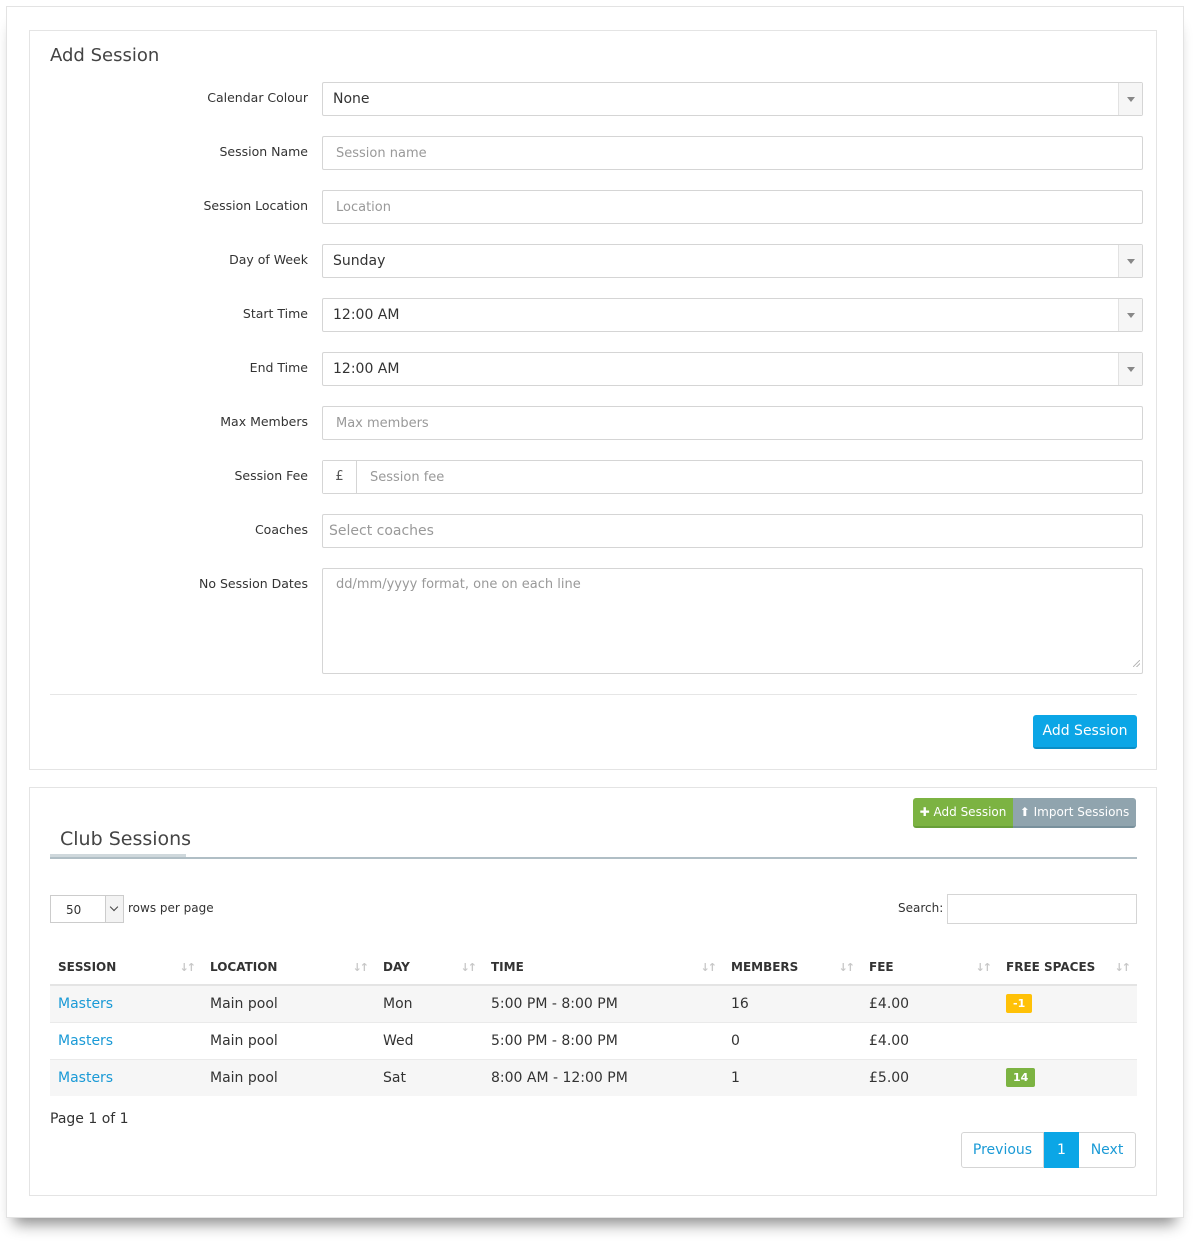 Image resolution: width=1197 pixels, height=1249 pixels. I want to click on add-session-button: ✚ Add Session, so click(963, 813).